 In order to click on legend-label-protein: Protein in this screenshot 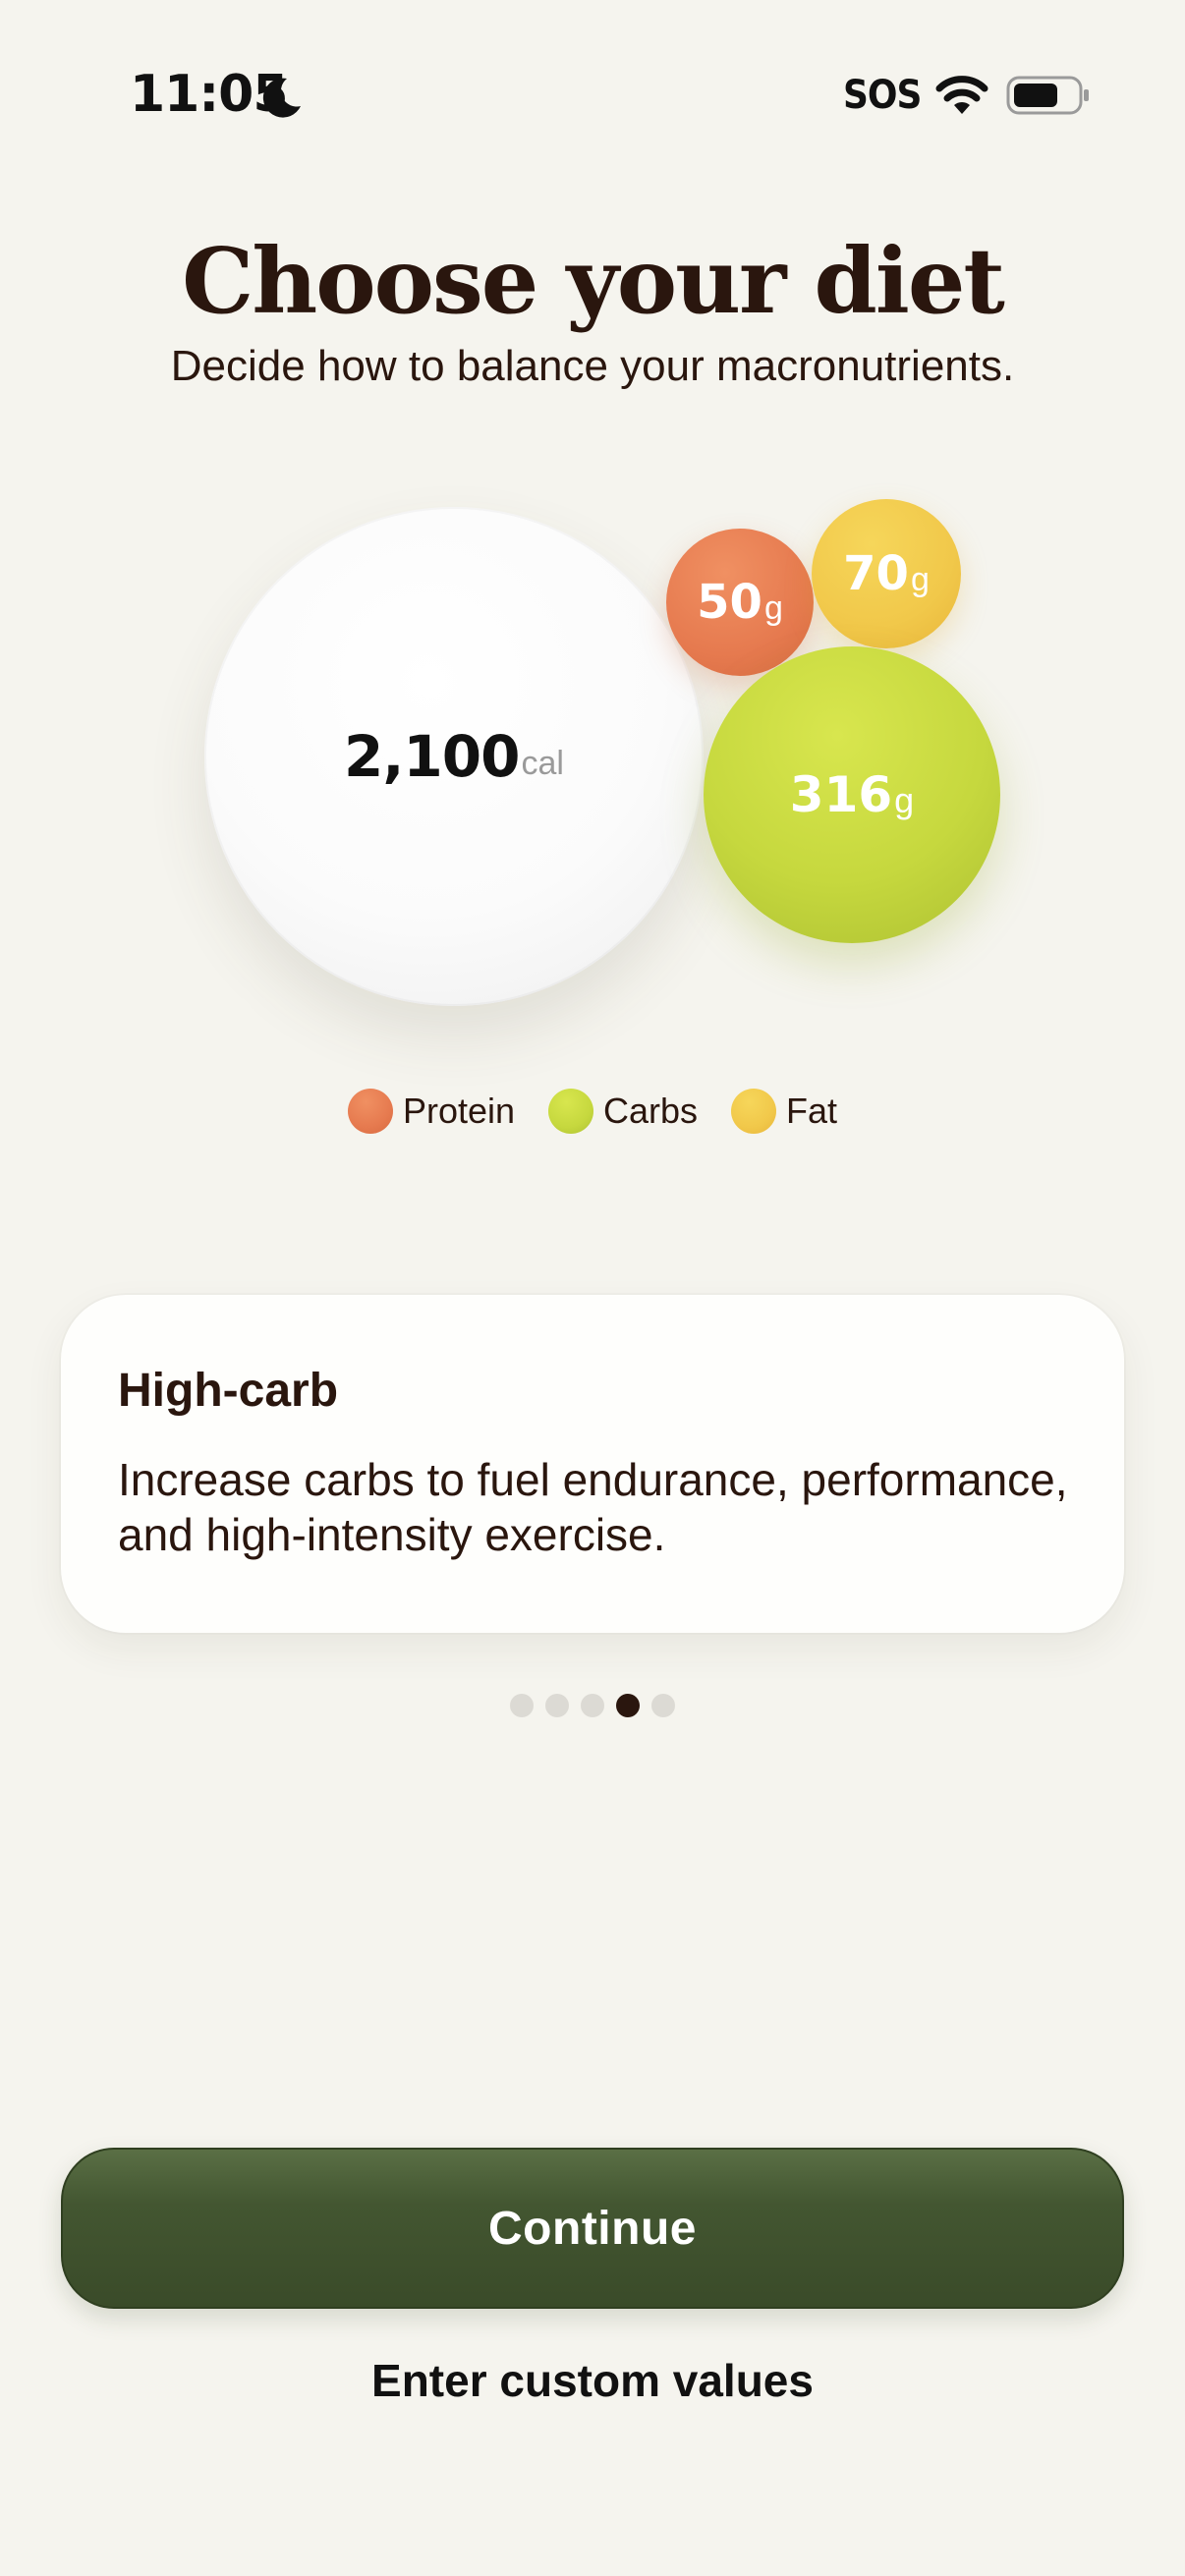, I will do `click(459, 1111)`.